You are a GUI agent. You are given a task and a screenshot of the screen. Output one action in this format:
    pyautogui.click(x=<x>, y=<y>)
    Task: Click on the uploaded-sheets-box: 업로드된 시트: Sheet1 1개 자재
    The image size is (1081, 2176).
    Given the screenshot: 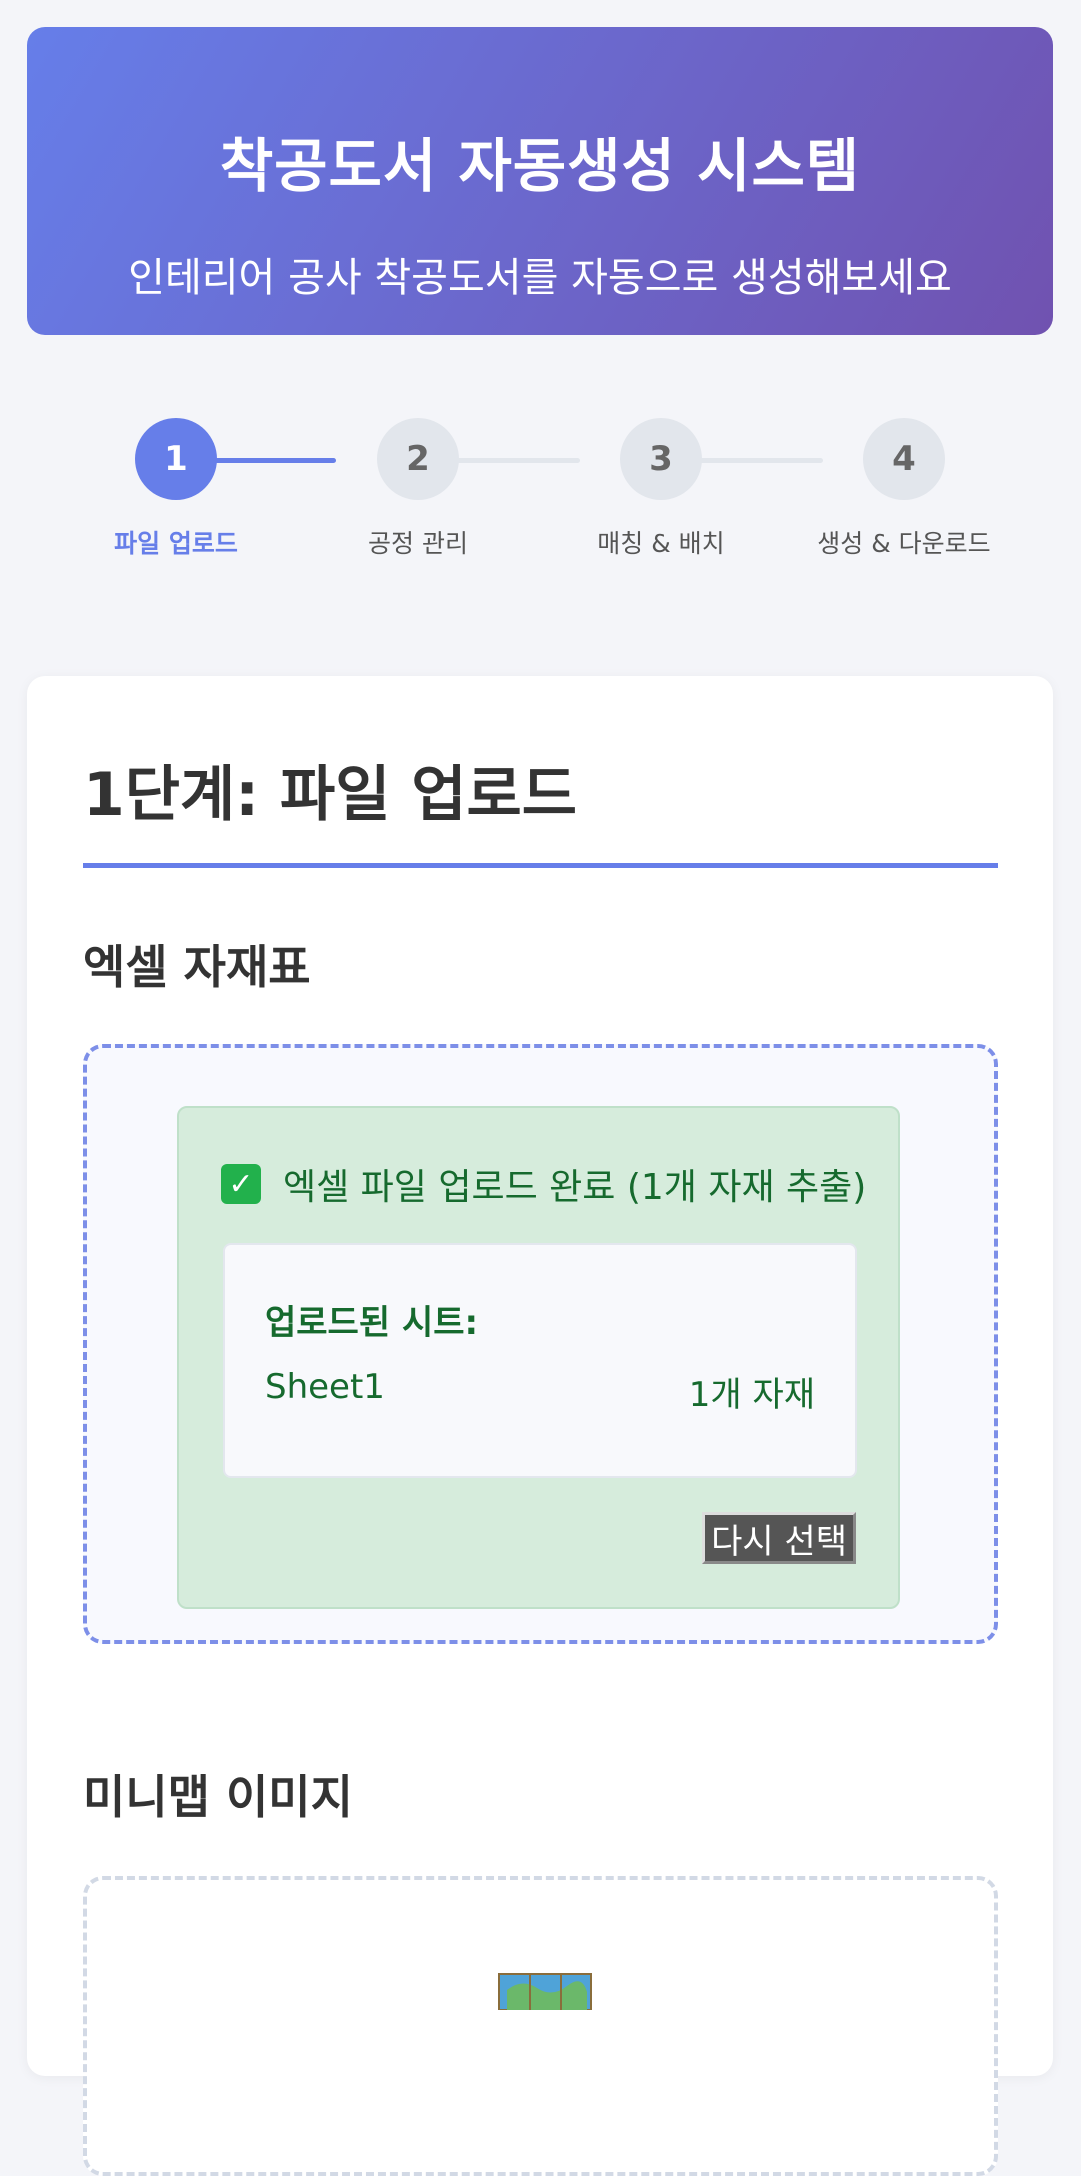 What is the action you would take?
    pyautogui.click(x=540, y=1360)
    